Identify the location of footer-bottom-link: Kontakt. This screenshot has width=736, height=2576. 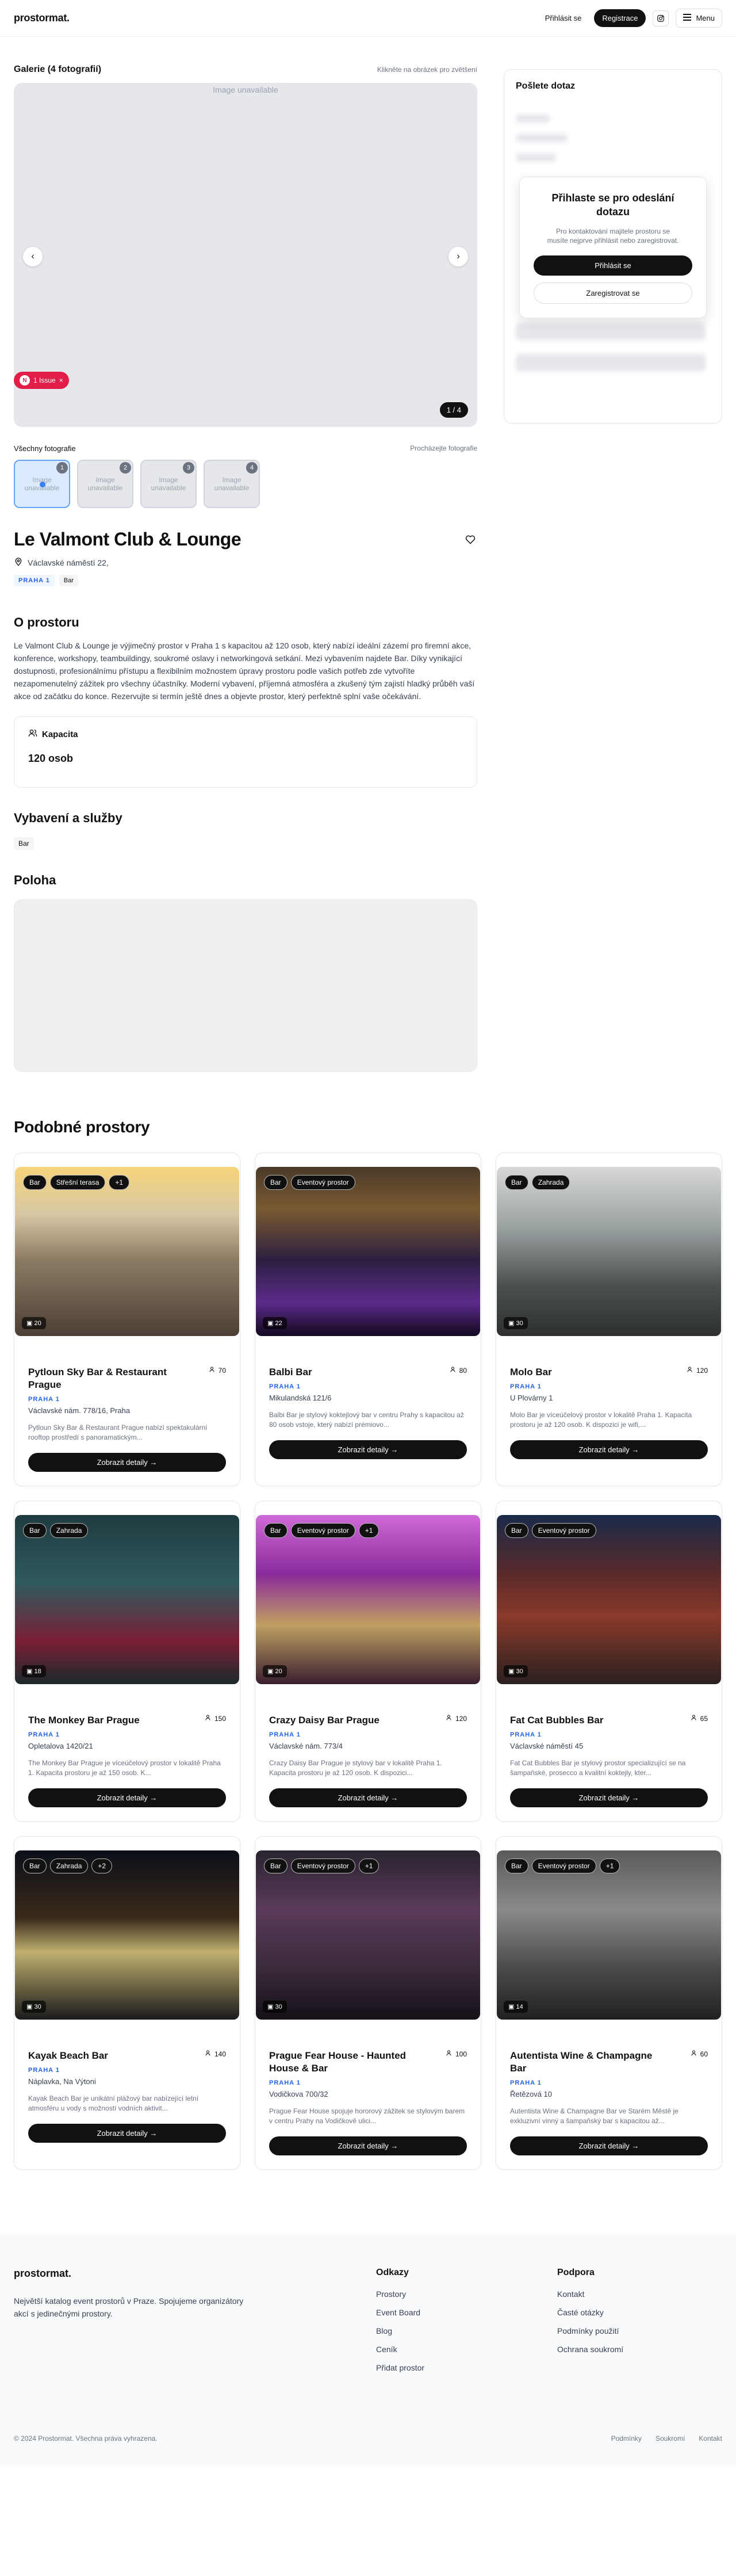
(710, 2438).